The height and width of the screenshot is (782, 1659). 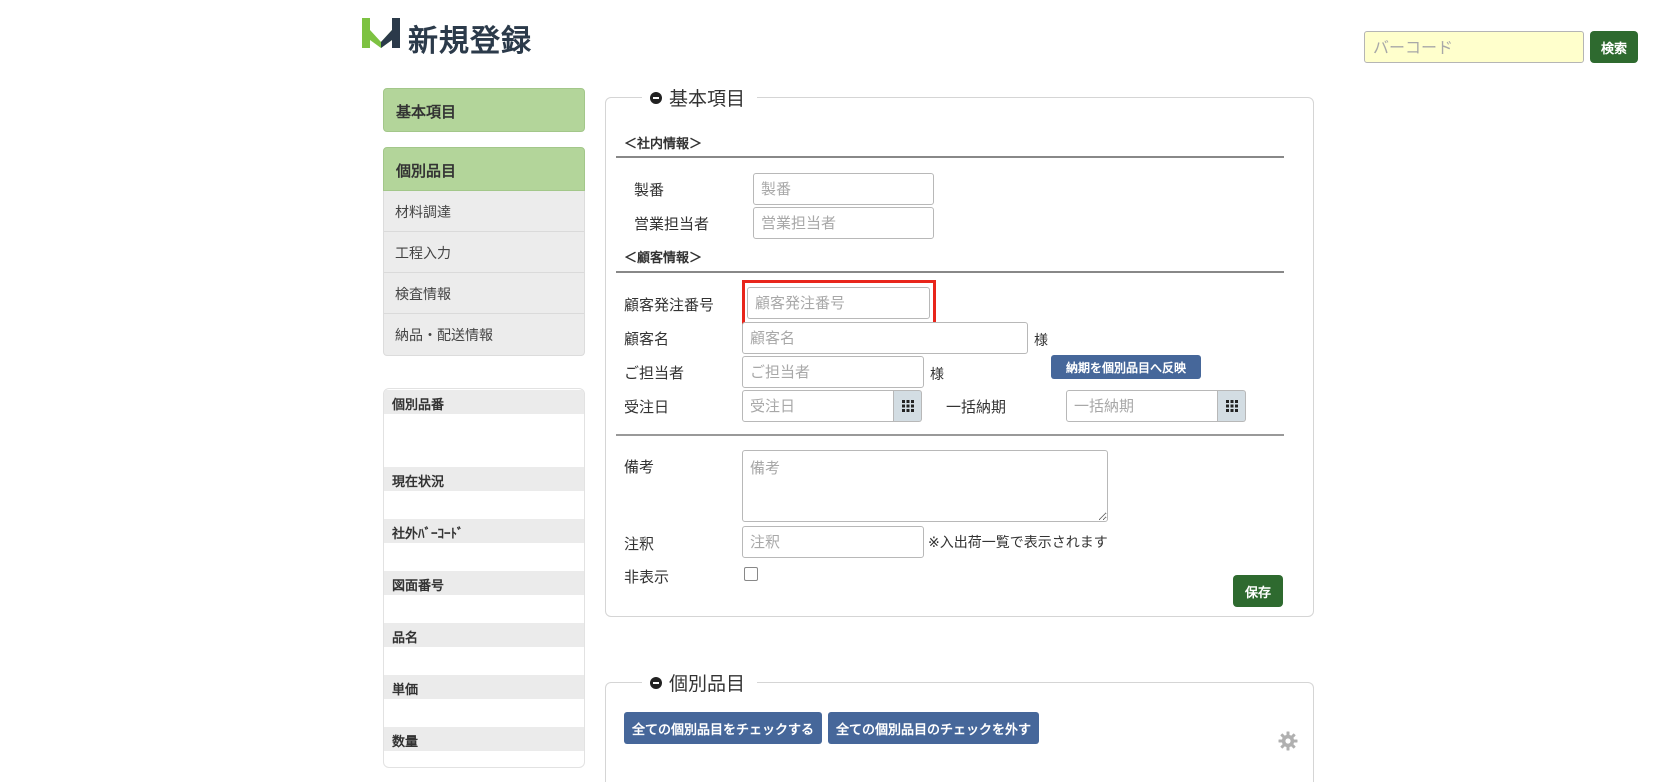 What do you see at coordinates (1614, 47) in the screenshot?
I see `search-button: 検索` at bounding box center [1614, 47].